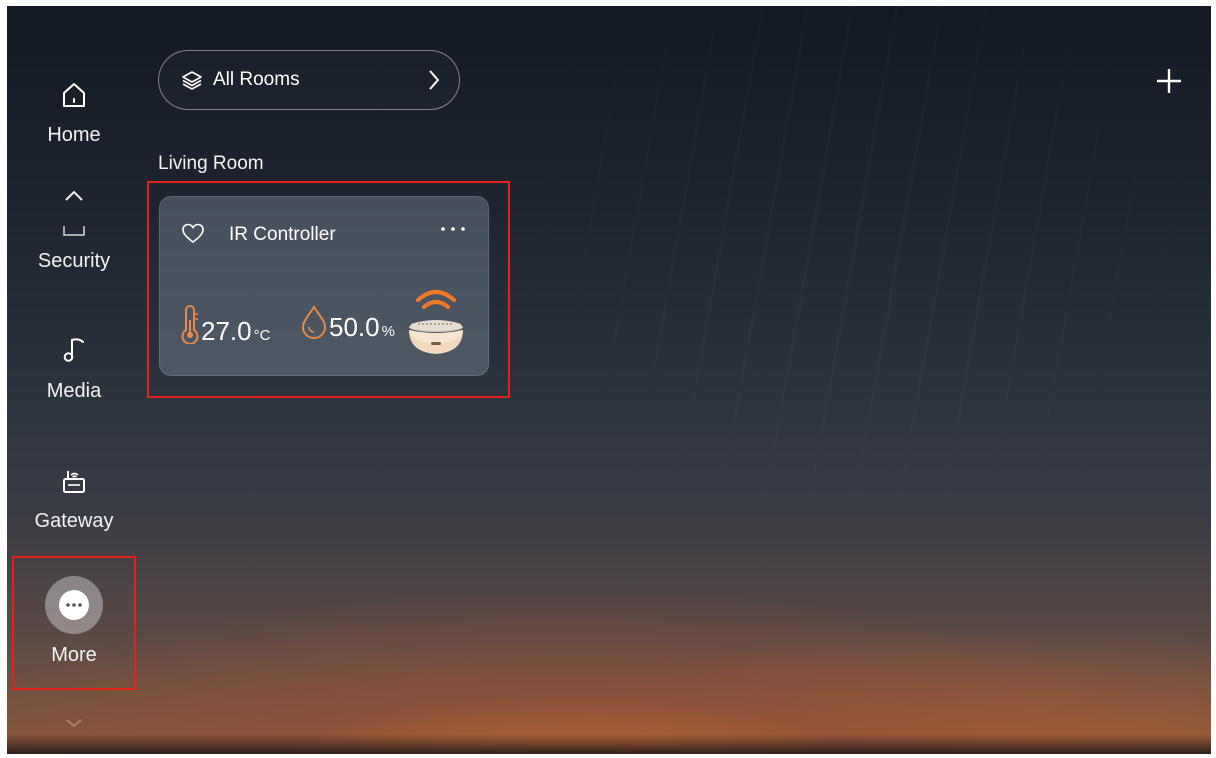  What do you see at coordinates (74, 231) in the screenshot?
I see `security-icon` at bounding box center [74, 231].